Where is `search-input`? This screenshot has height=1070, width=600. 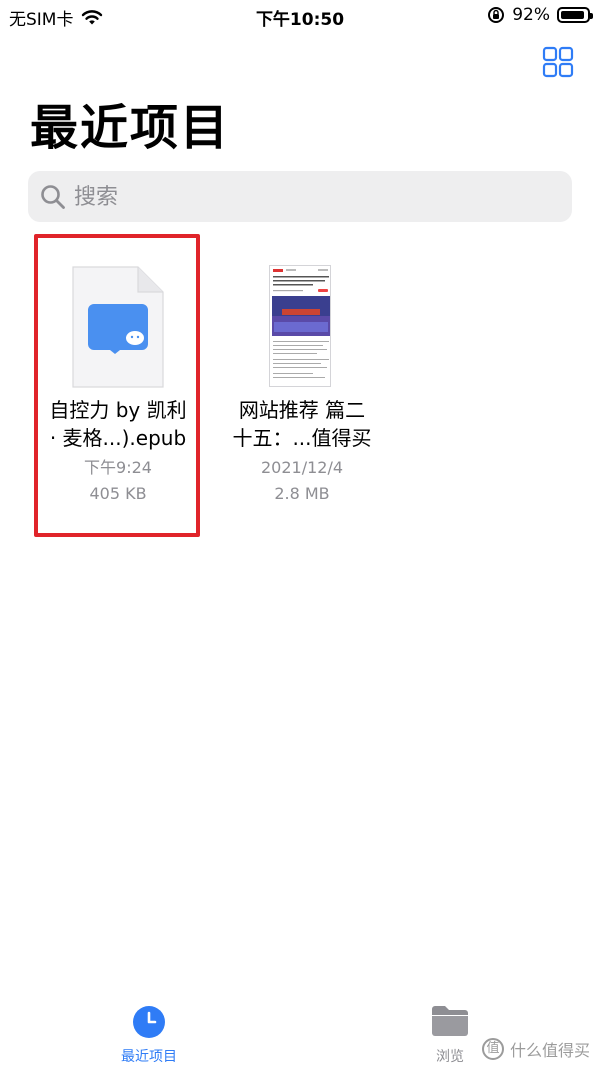 search-input is located at coordinates (314, 197).